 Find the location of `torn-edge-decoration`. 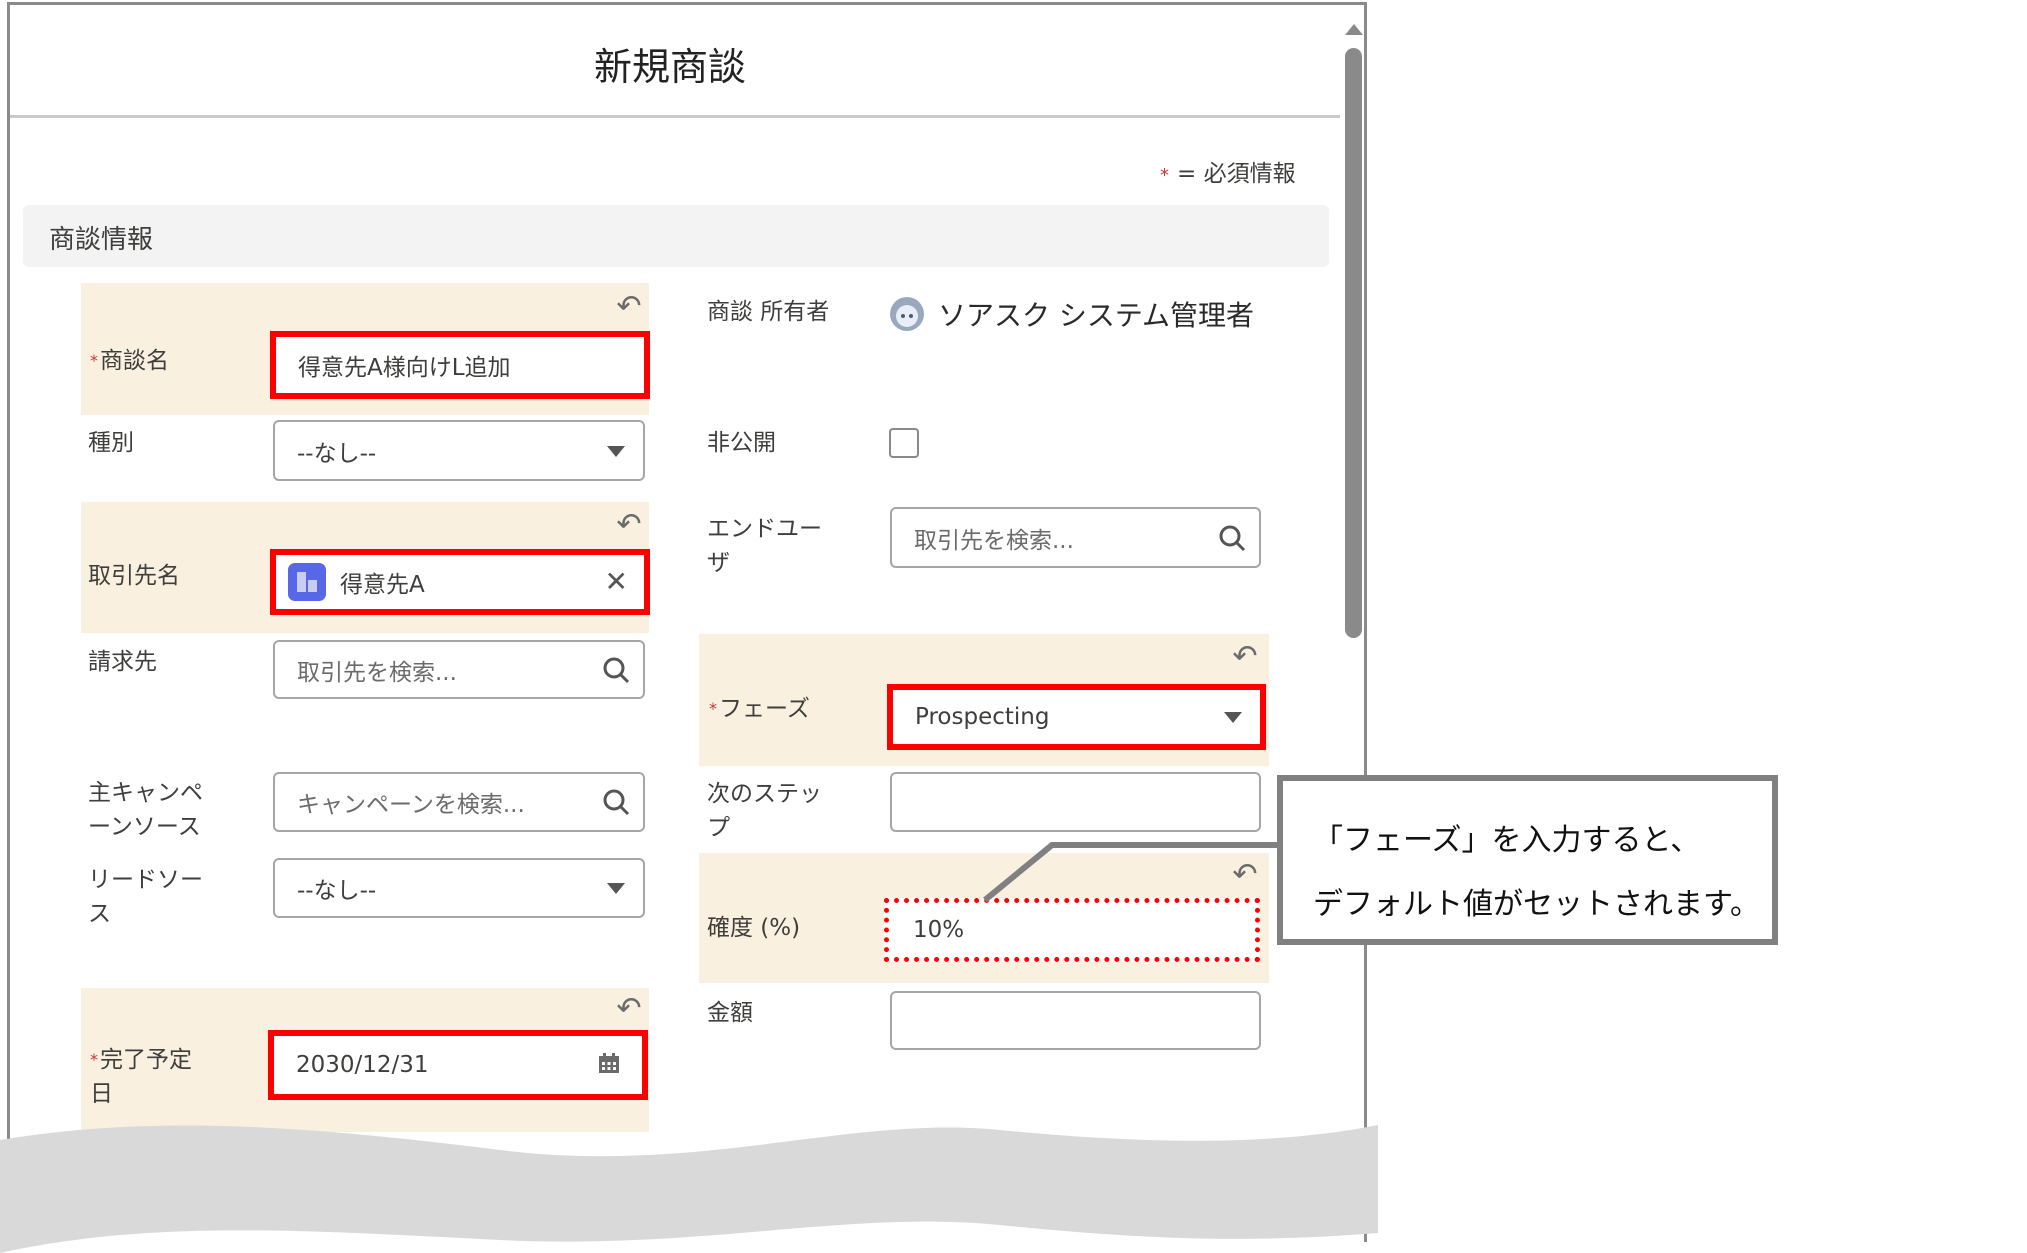

torn-edge-decoration is located at coordinates (689, 1189).